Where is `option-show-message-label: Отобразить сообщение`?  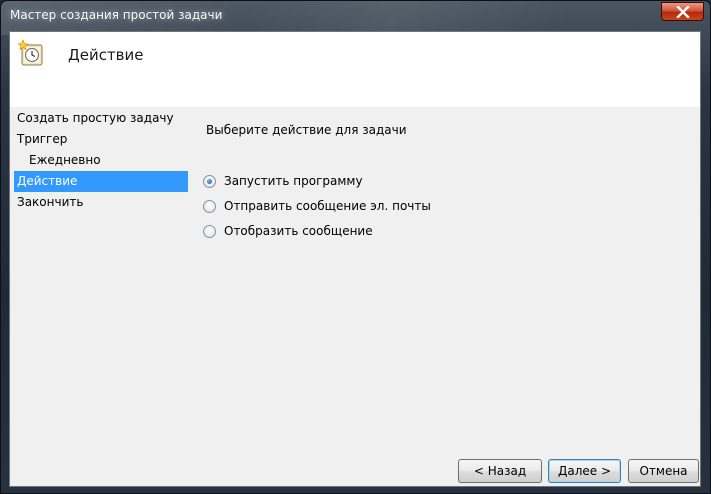
option-show-message-label: Отобразить сообщение is located at coordinates (298, 231).